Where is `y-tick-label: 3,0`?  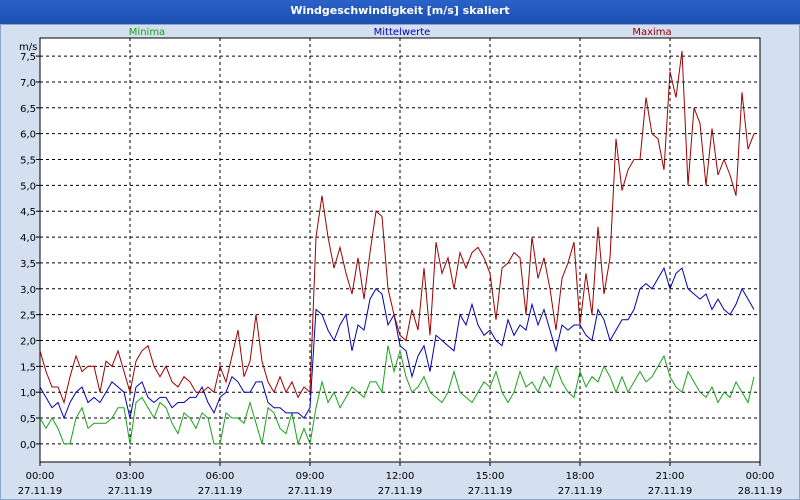
y-tick-label: 3,0 is located at coordinates (28, 290).